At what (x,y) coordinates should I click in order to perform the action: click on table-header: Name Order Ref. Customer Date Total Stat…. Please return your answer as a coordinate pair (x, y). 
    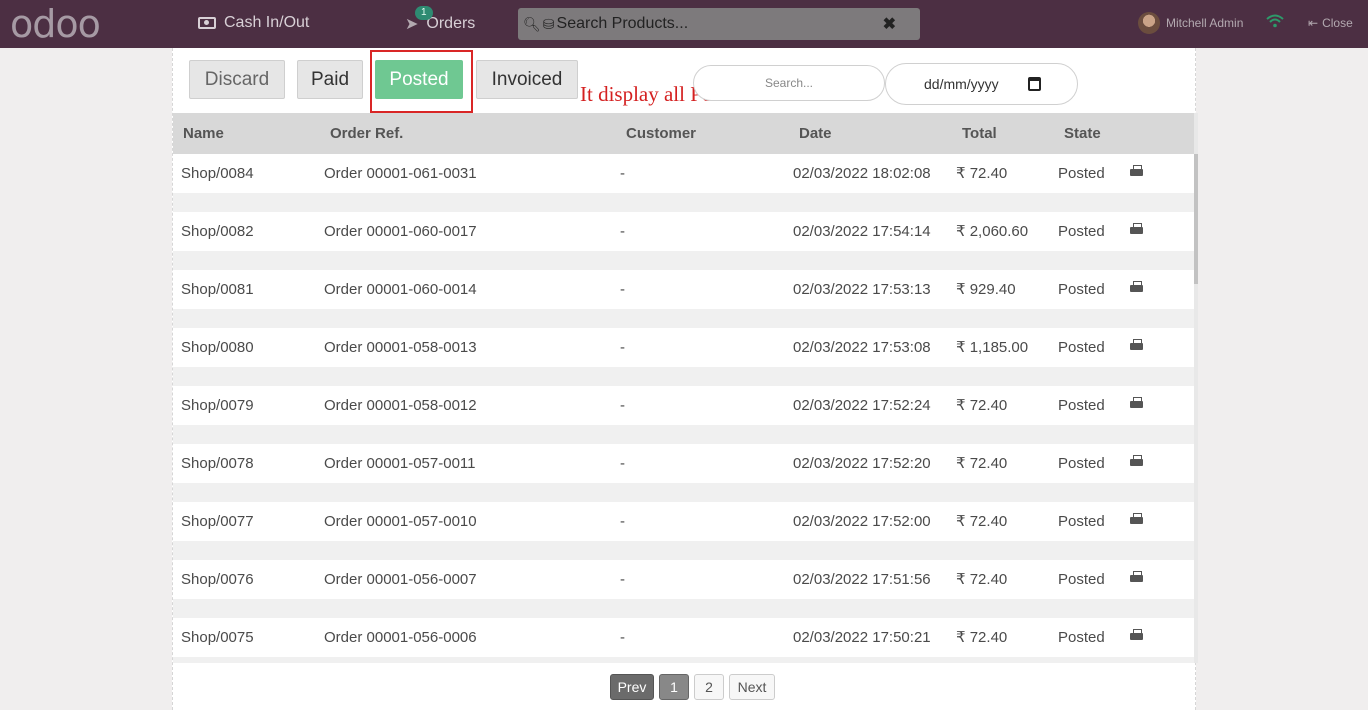
    Looking at the image, I should click on (683, 133).